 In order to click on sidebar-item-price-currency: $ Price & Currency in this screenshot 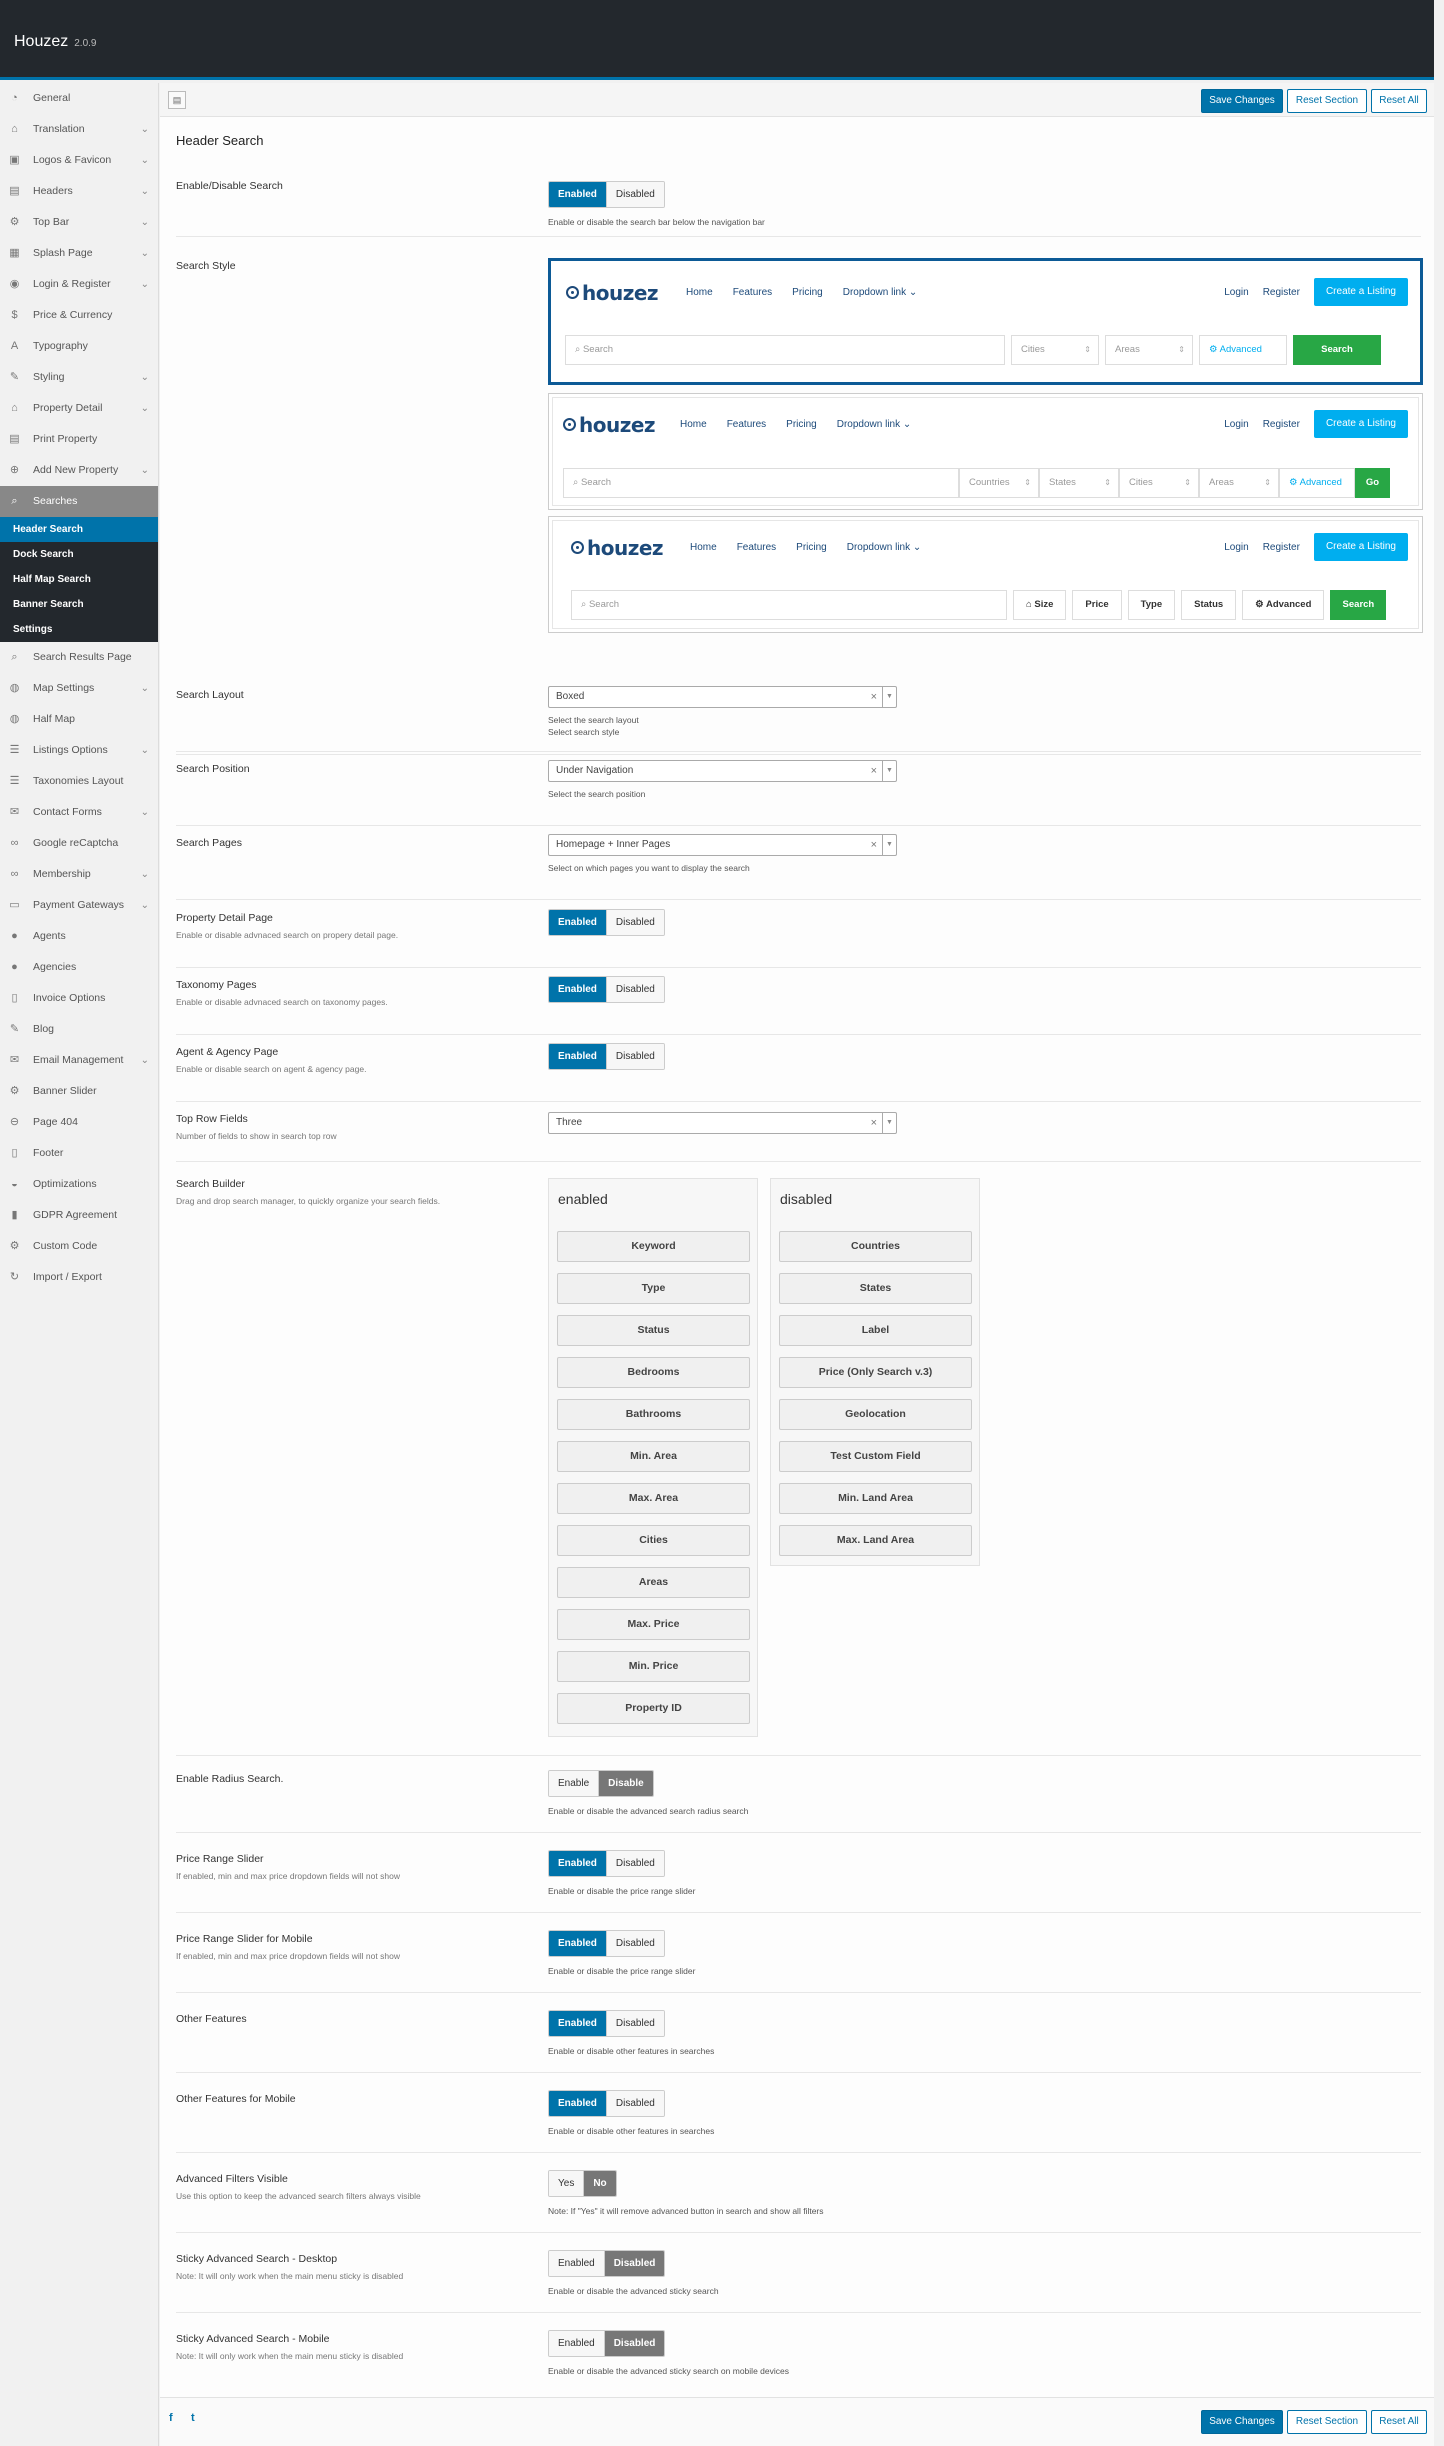, I will do `click(79, 315)`.